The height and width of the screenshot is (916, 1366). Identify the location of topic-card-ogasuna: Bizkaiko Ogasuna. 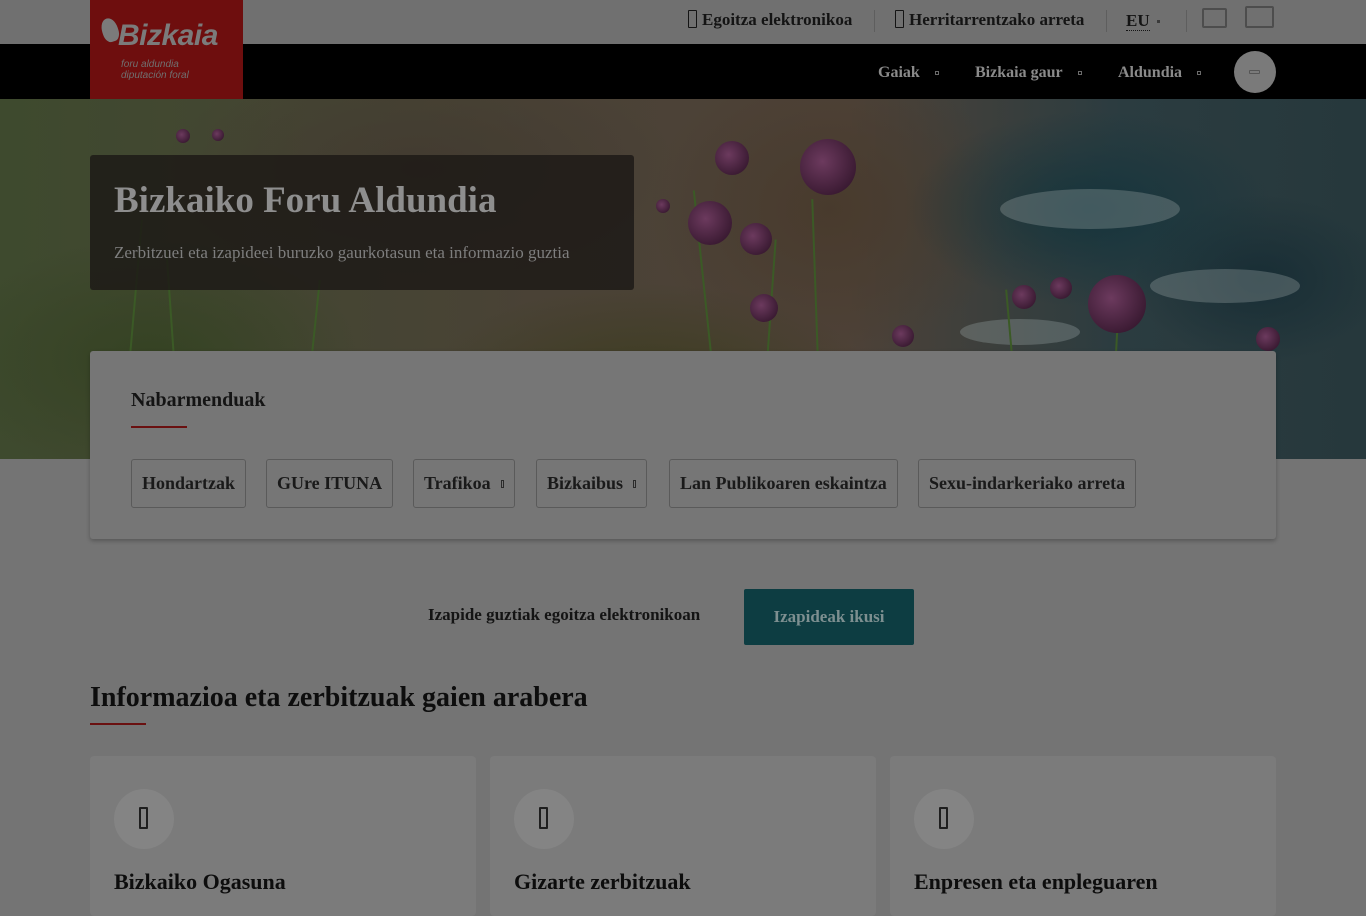
(283, 836).